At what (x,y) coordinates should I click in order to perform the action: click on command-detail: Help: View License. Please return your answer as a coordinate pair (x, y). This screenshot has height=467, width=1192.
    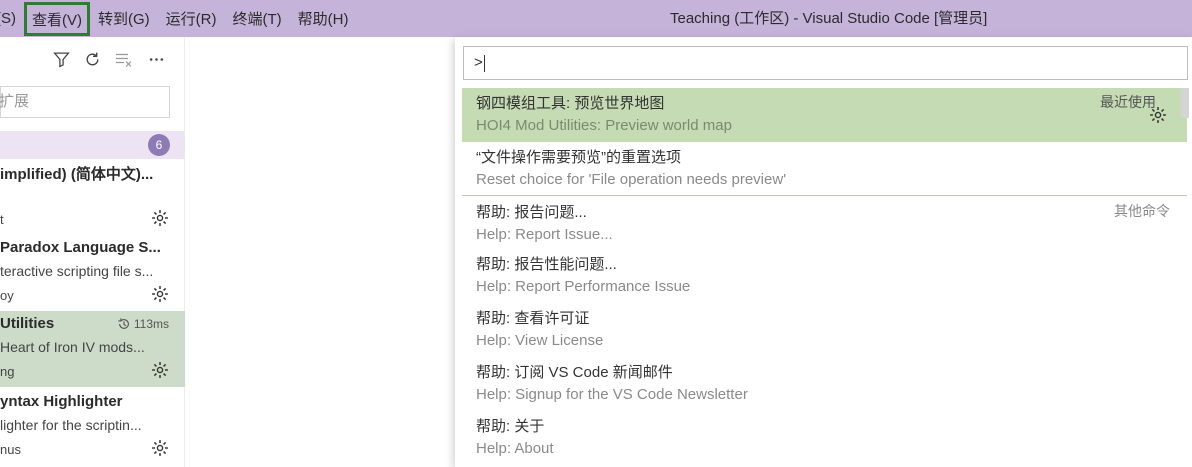
    Looking at the image, I should click on (540, 340).